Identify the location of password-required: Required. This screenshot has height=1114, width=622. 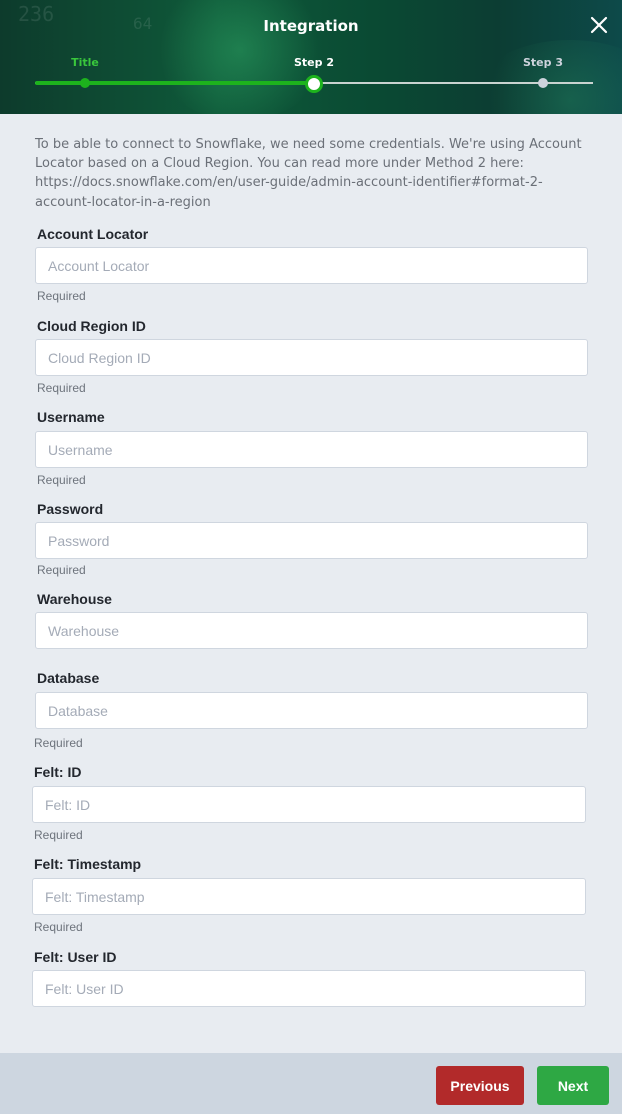
(61, 570).